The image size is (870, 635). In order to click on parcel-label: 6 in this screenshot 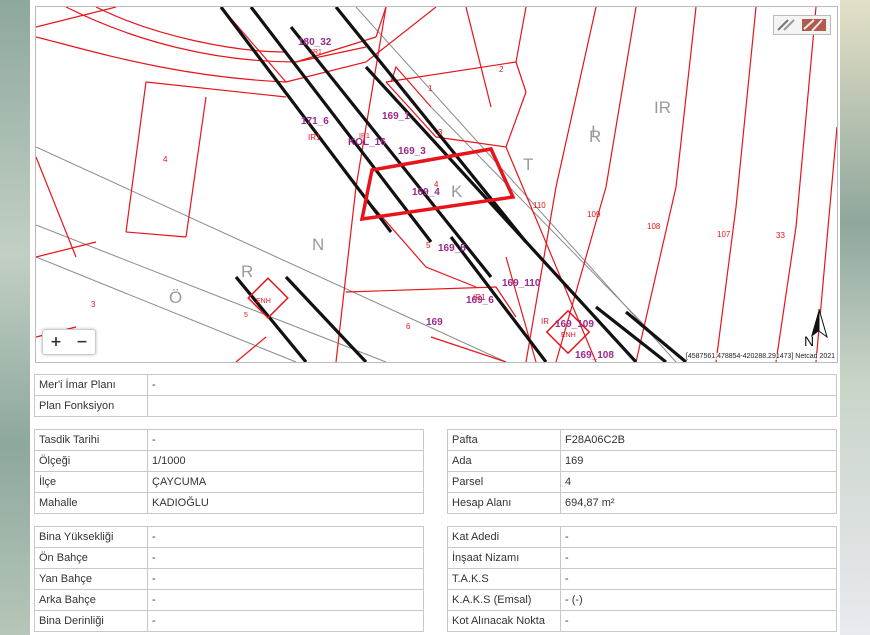, I will do `click(408, 326)`.